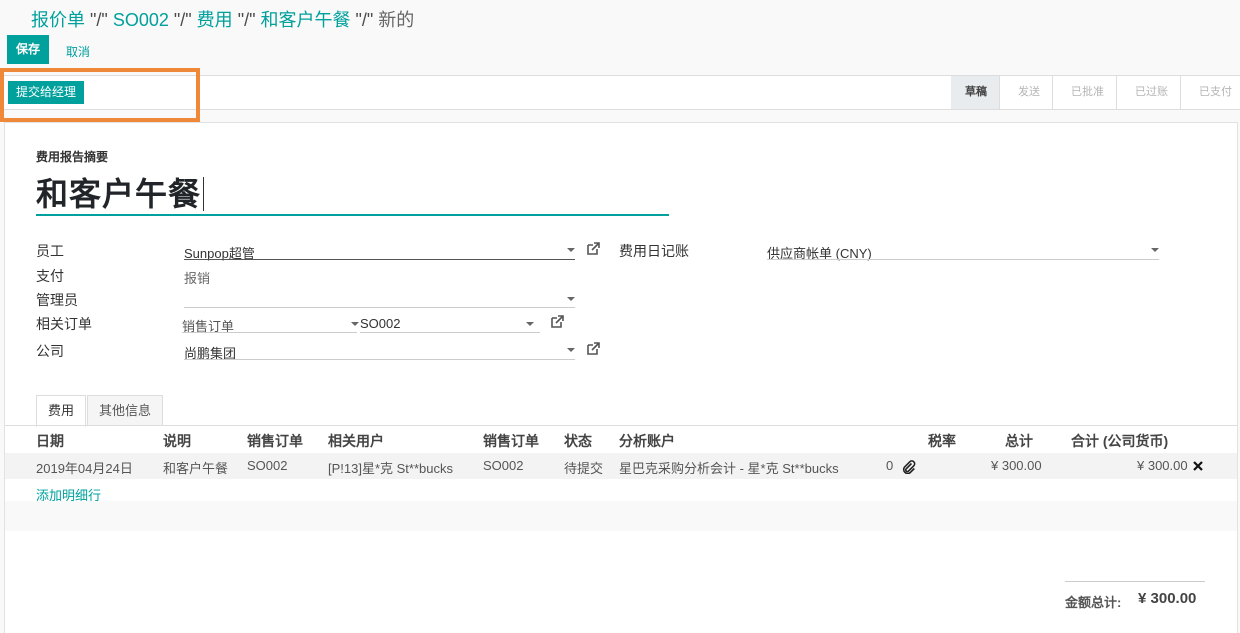  Describe the element at coordinates (267, 465) in the screenshot. I see `cell-sale-order: SO002` at that location.